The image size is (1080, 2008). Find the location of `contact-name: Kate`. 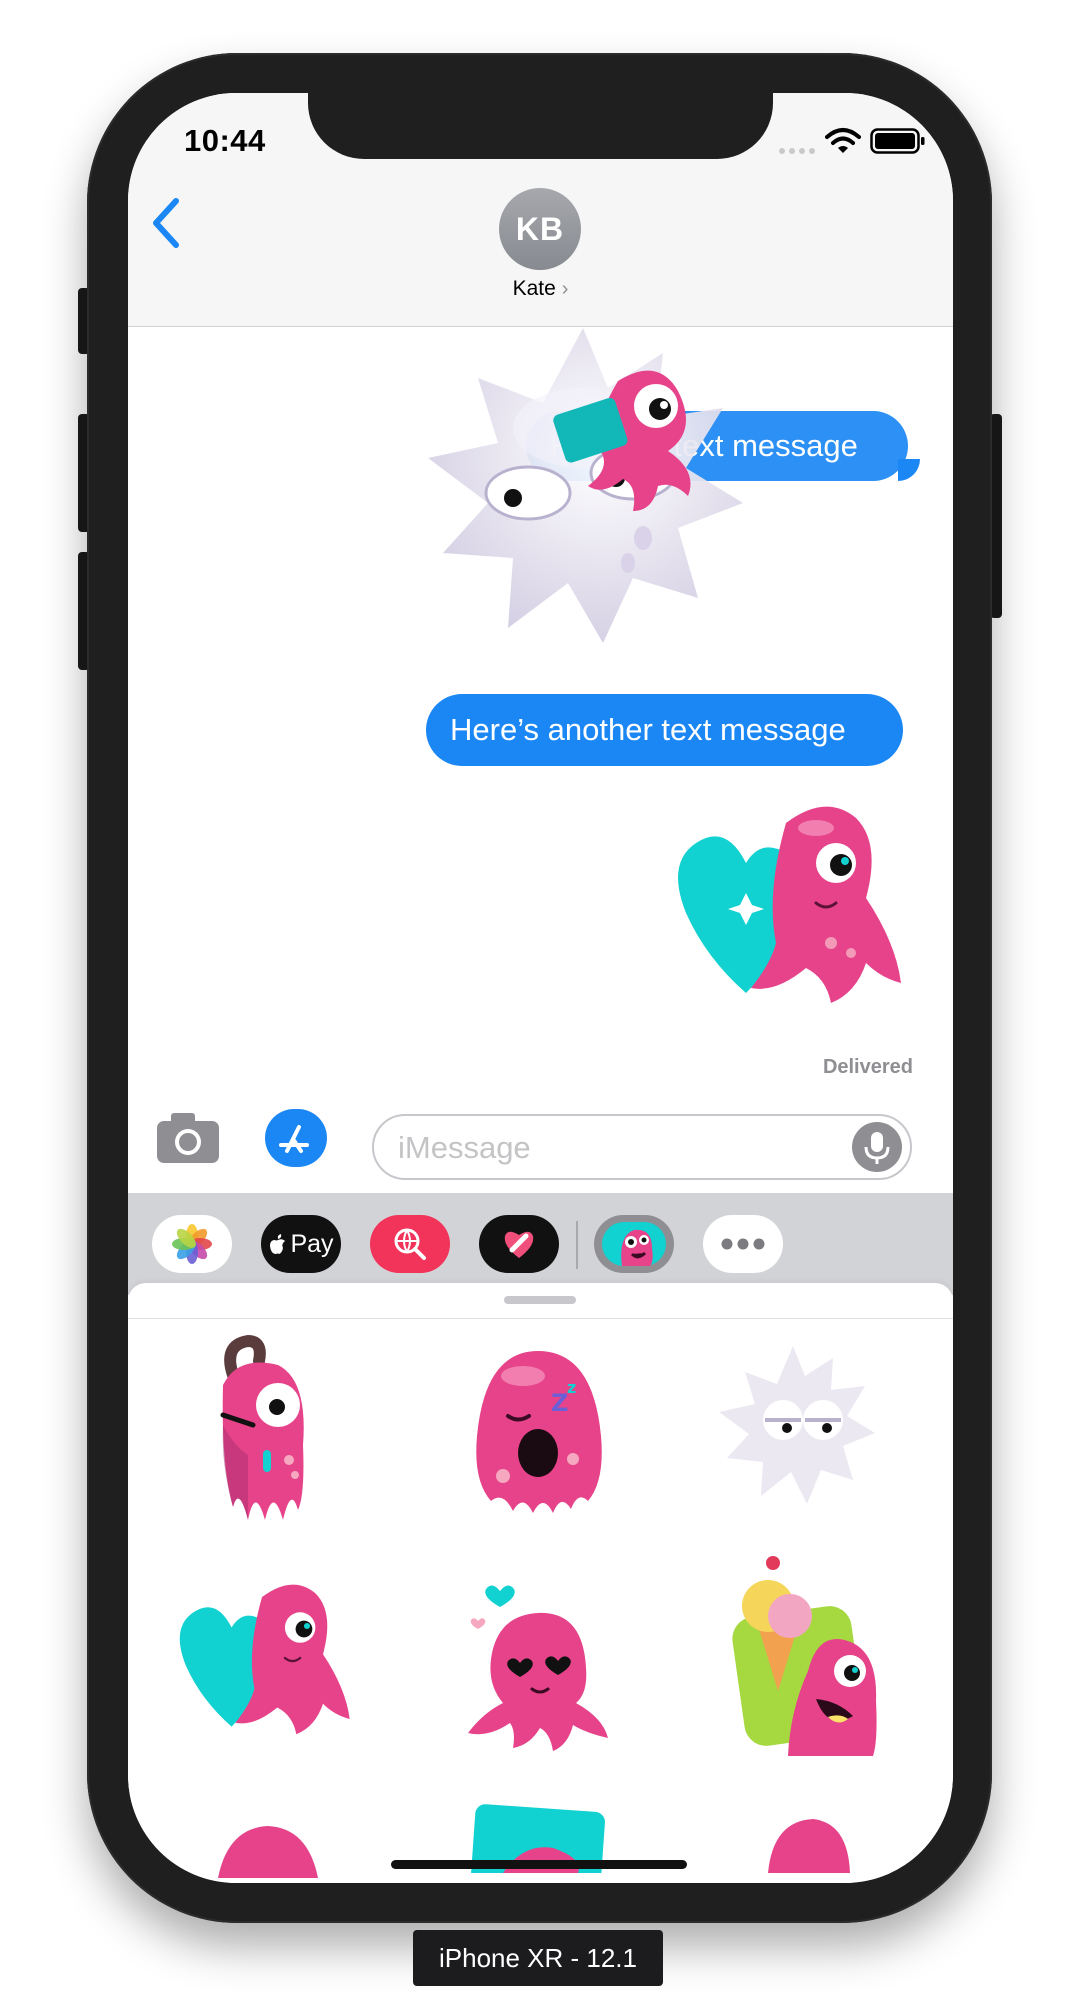

contact-name: Kate is located at coordinates (534, 288).